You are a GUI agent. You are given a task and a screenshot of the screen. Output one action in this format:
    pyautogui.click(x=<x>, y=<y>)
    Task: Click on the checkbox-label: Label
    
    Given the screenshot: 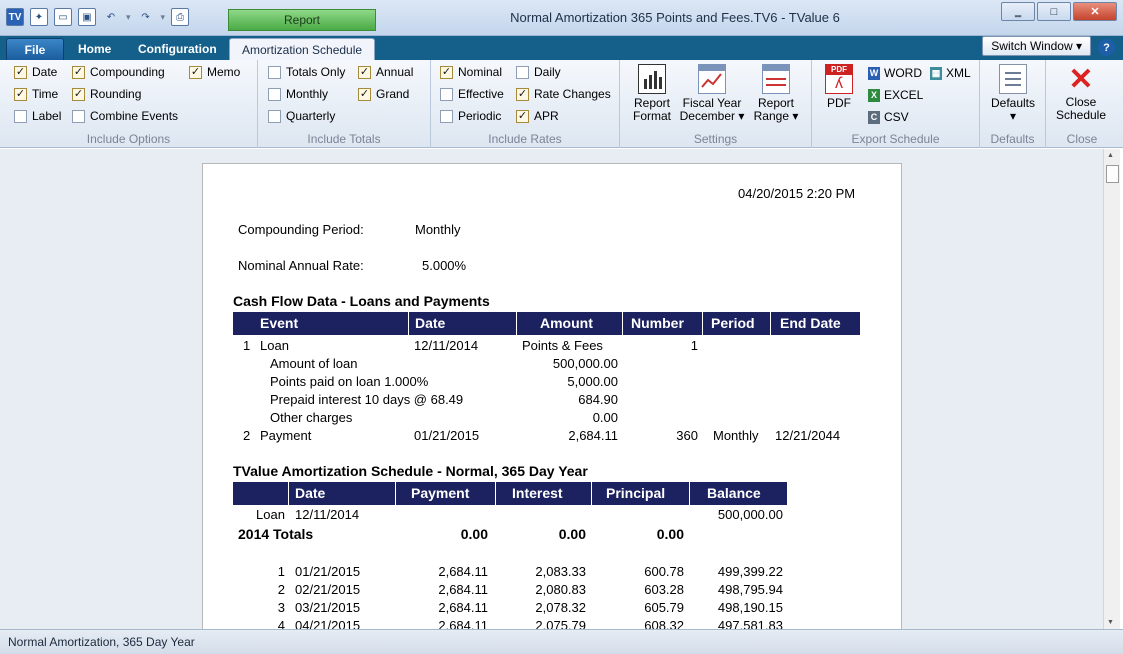 What is the action you would take?
    pyautogui.click(x=37, y=116)
    